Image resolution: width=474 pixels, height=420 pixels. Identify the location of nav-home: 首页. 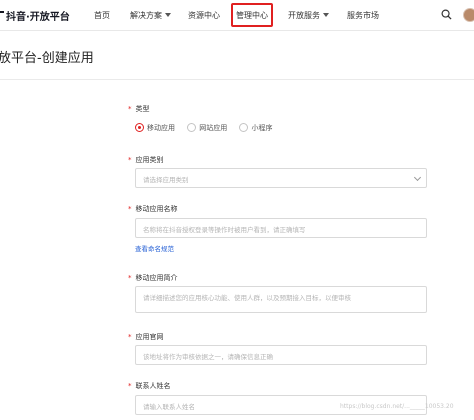
(102, 15).